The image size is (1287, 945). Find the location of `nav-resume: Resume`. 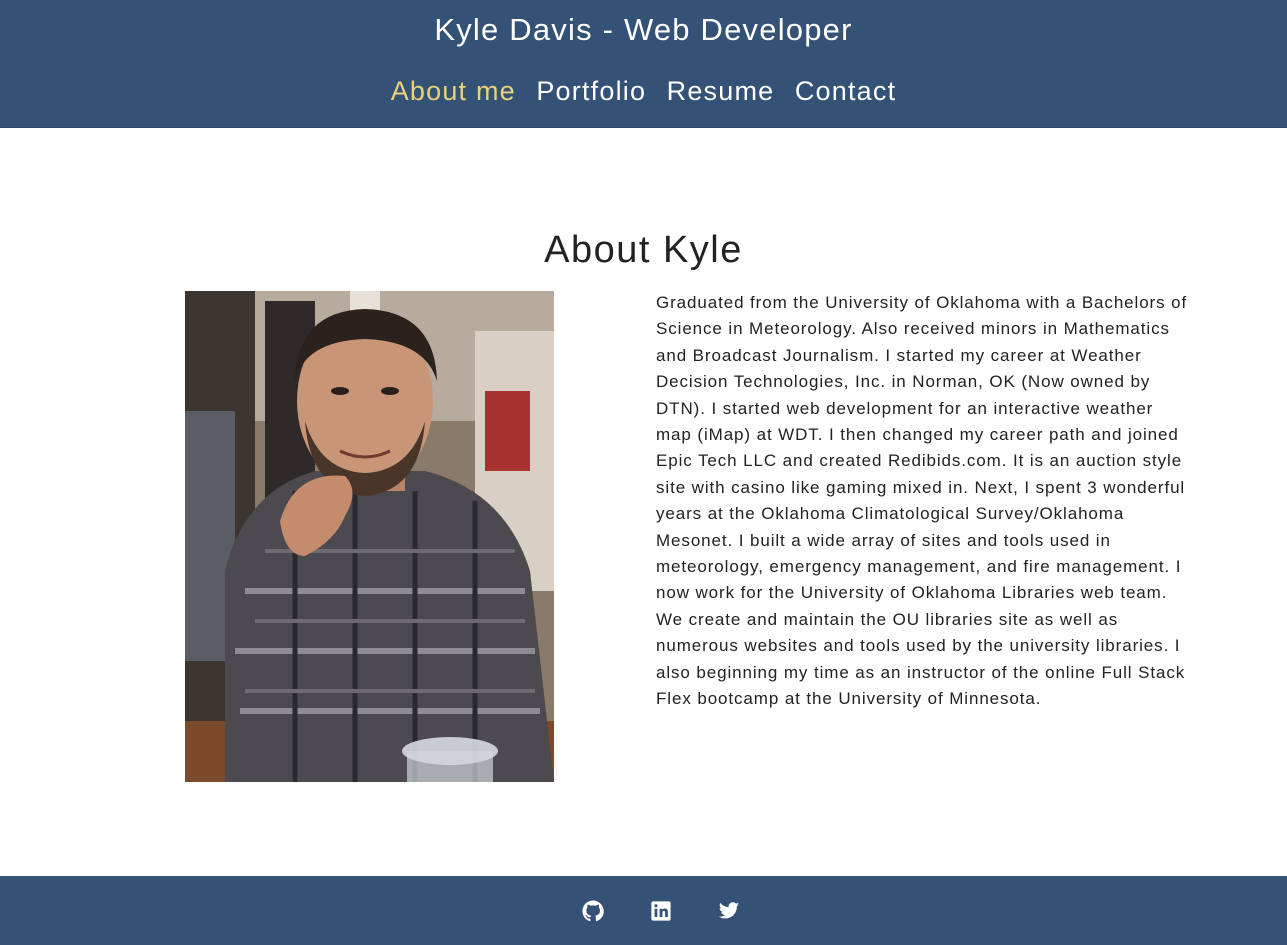

nav-resume: Resume is located at coordinates (721, 91).